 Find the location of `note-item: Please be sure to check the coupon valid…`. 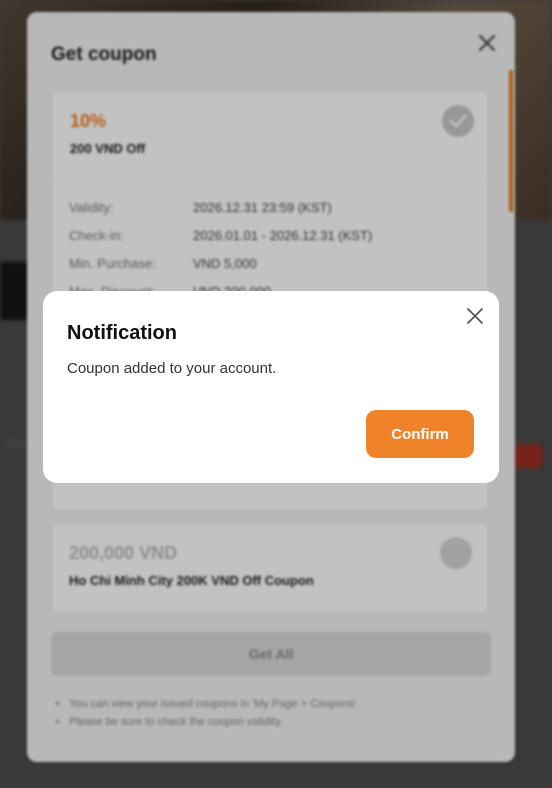

note-item: Please be sure to check the coupon valid… is located at coordinates (289, 722).